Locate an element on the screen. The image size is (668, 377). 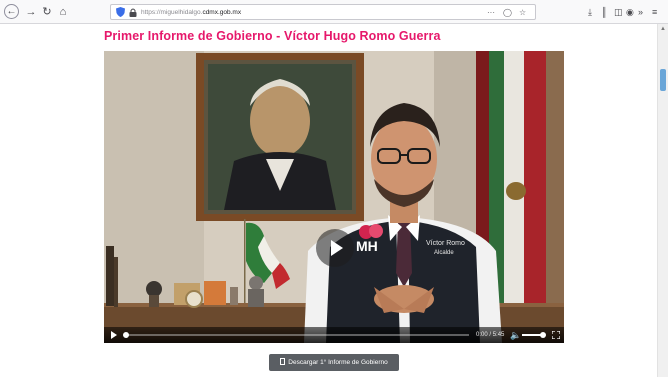
document-icon is located at coordinates (283, 361).